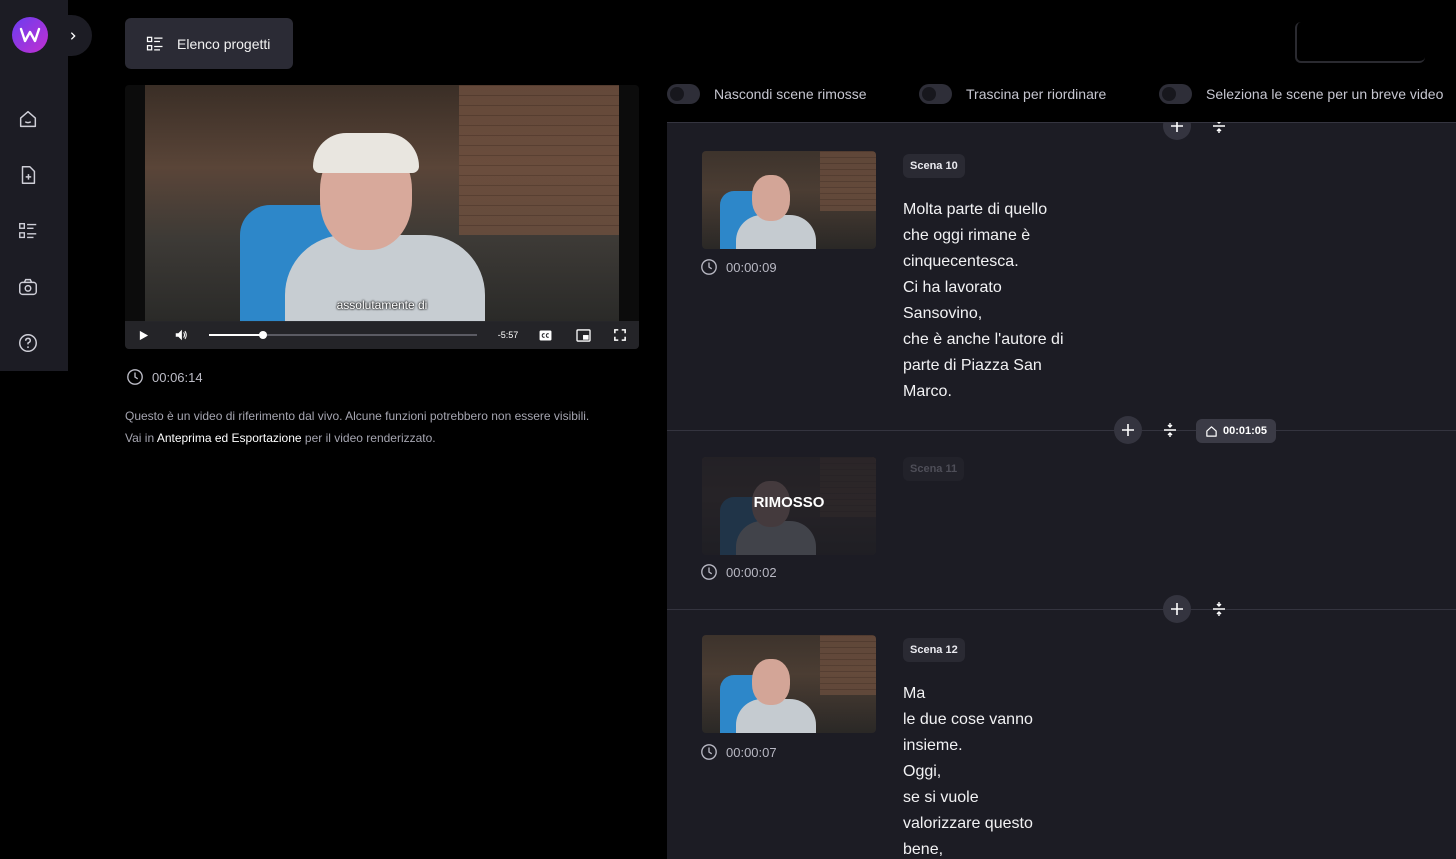  What do you see at coordinates (140, 438) in the screenshot?
I see `note-prefix: Vai in` at bounding box center [140, 438].